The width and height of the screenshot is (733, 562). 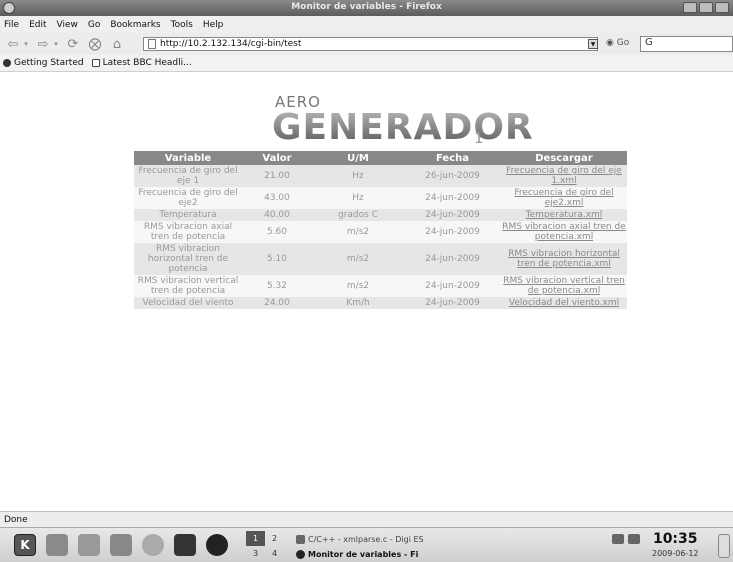 I want to click on search-input: G, so click(x=686, y=44).